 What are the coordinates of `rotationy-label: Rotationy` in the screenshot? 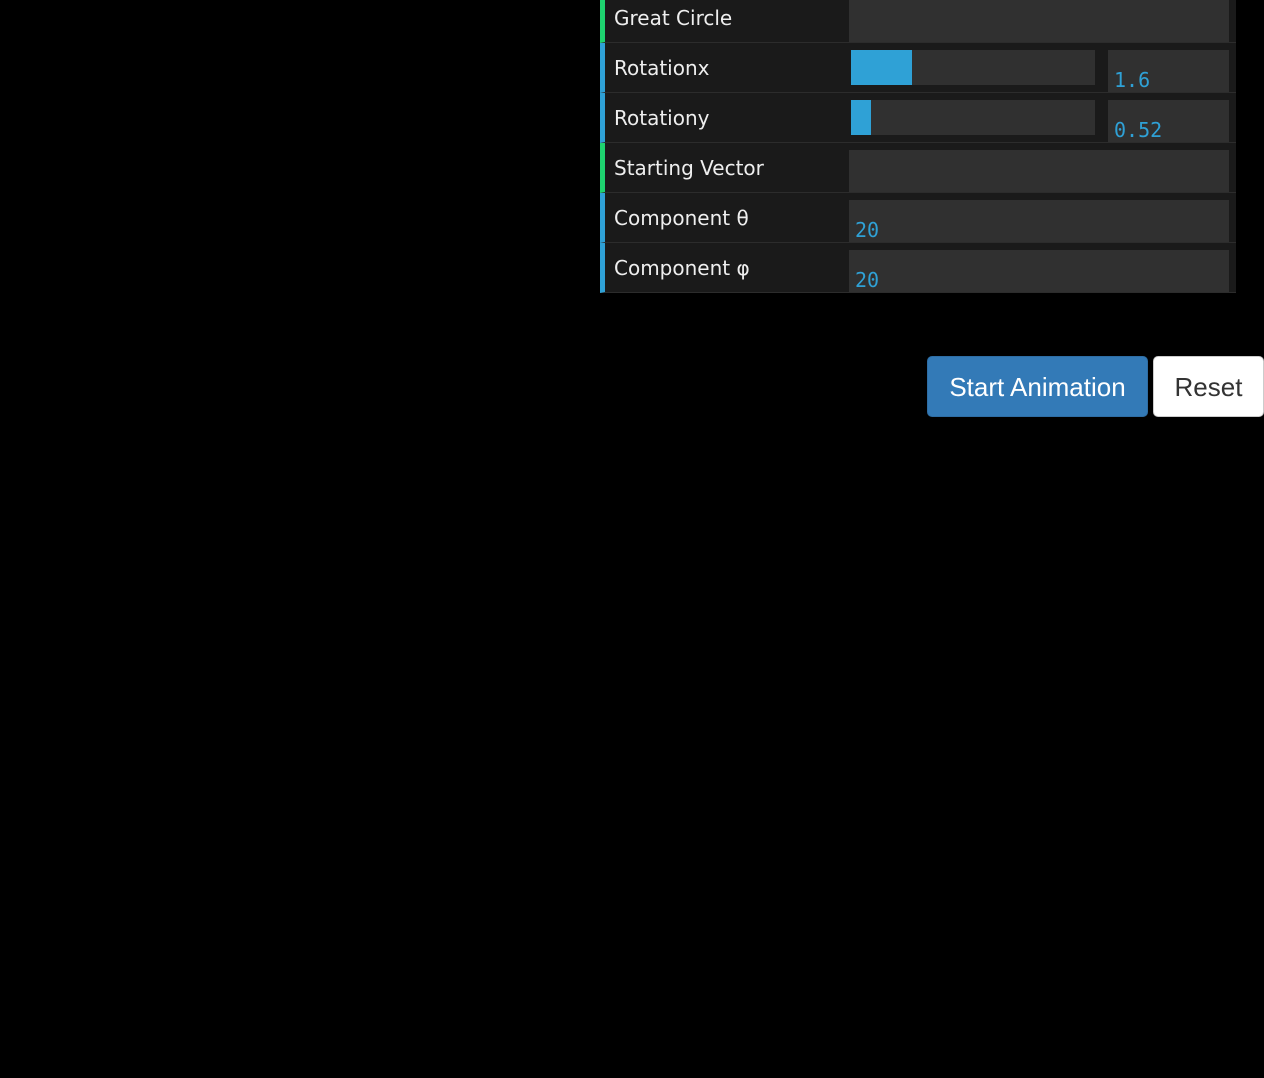 It's located at (662, 118).